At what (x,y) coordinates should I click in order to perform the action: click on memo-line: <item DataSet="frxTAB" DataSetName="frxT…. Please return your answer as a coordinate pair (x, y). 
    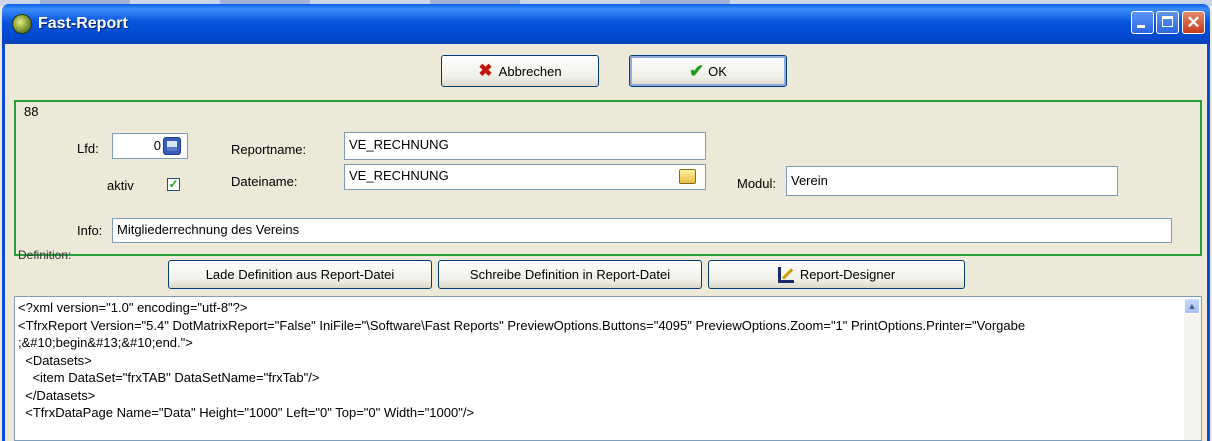
    Looking at the image, I should click on (169, 377).